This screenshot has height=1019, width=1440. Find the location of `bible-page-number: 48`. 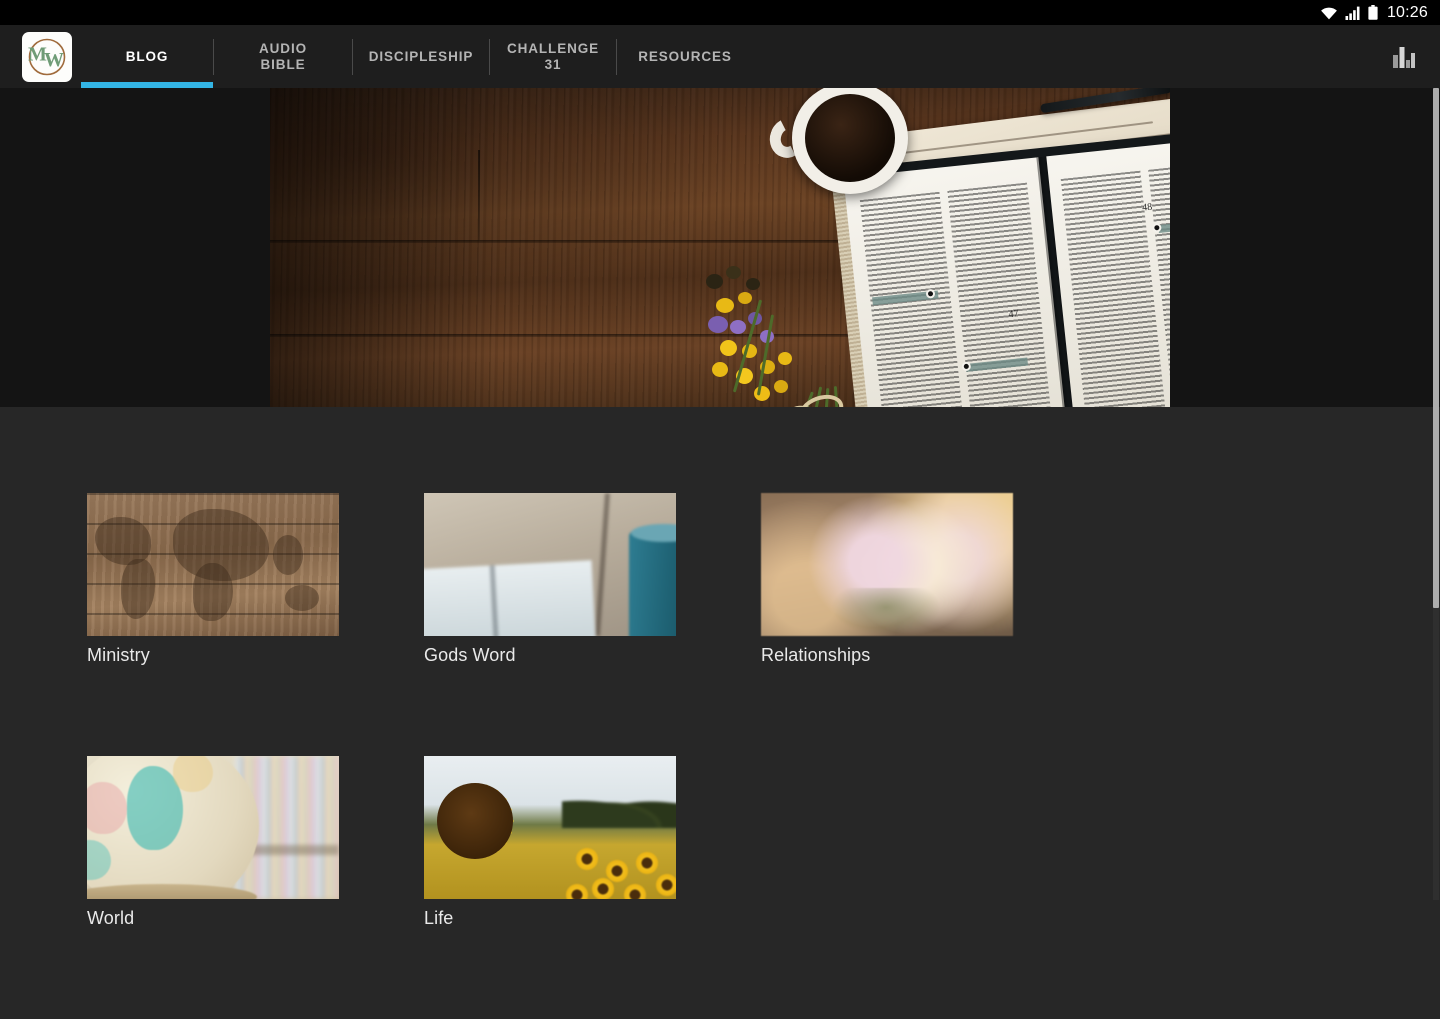

bible-page-number: 48 is located at coordinates (1147, 207).